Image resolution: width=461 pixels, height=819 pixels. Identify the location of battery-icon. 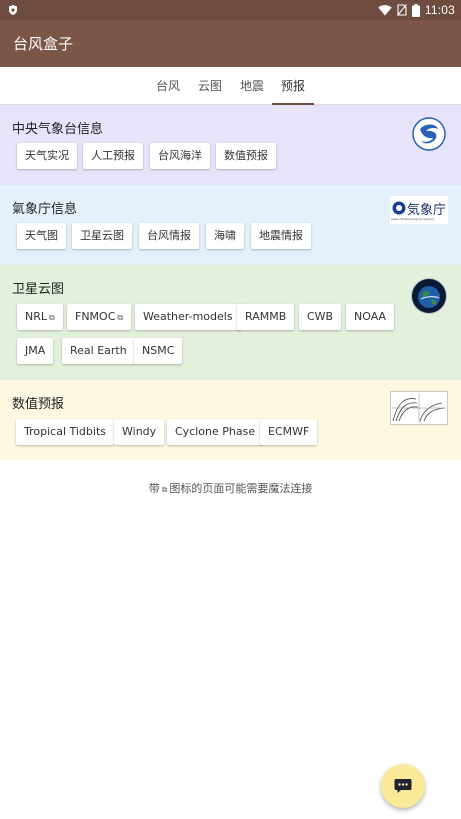
(415, 10).